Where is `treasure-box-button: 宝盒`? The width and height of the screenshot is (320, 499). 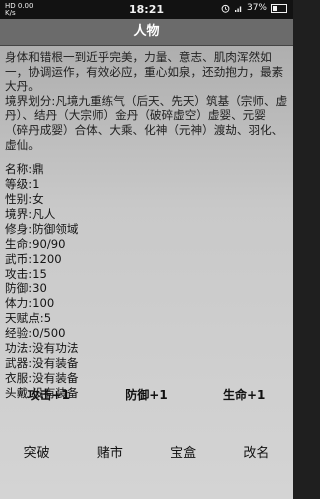 treasure-box-button: 宝盒 is located at coordinates (183, 451).